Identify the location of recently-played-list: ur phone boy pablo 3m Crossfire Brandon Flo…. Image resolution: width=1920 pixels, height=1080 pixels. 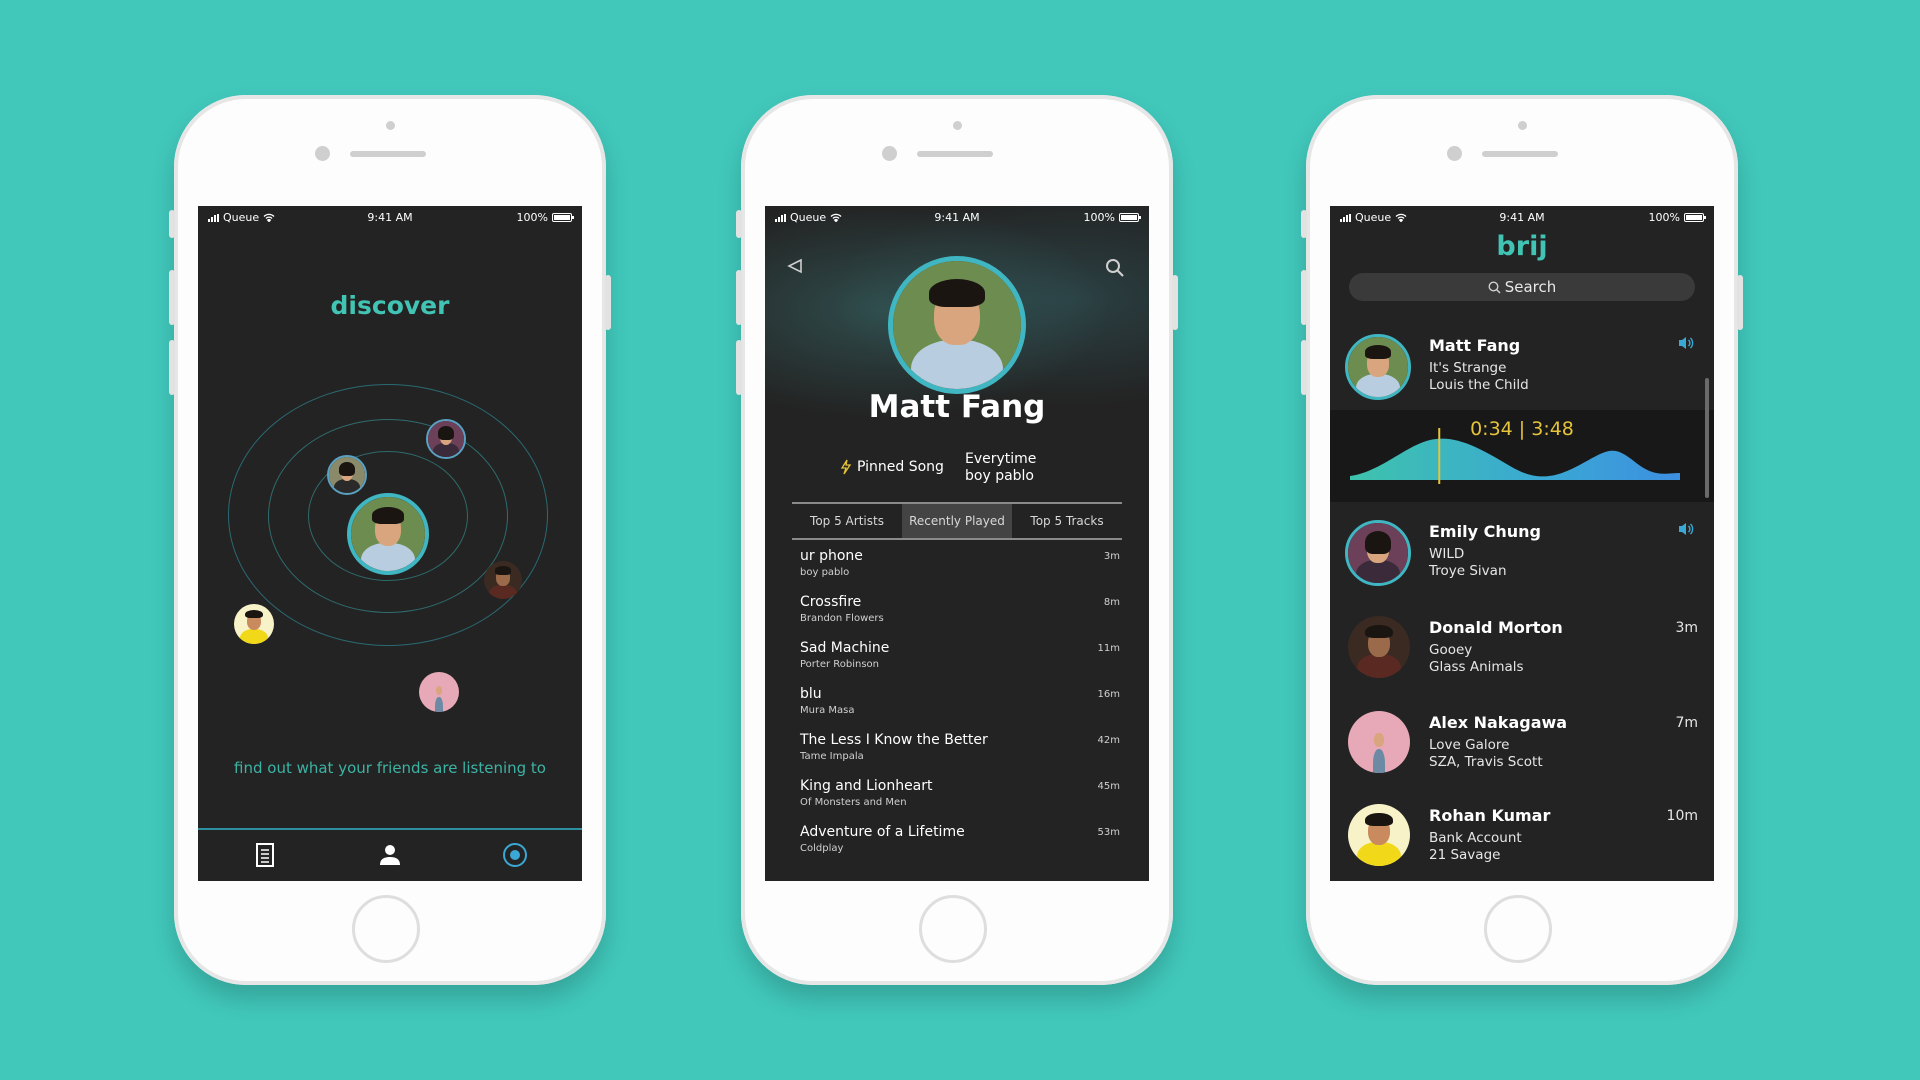
(960, 709).